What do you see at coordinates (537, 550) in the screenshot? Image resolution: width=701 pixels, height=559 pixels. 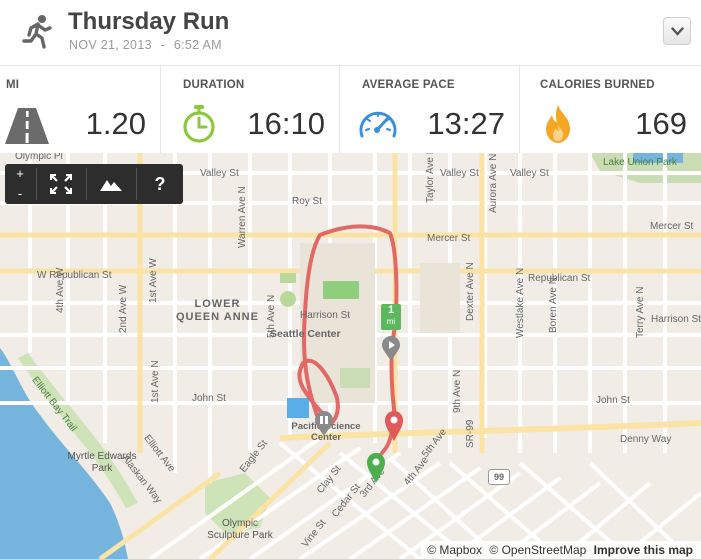 I see `osm-link: © OpenStreetMap` at bounding box center [537, 550].